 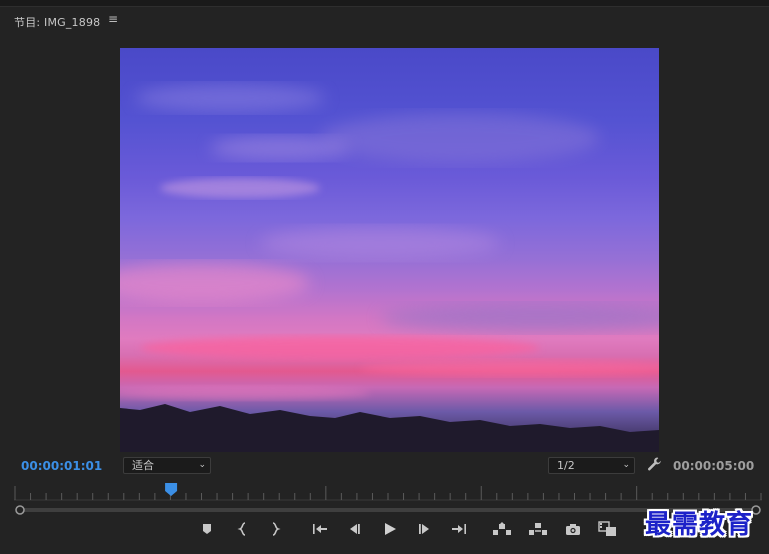 I want to click on panel-title: 节目: IMG_1898, so click(x=57, y=22).